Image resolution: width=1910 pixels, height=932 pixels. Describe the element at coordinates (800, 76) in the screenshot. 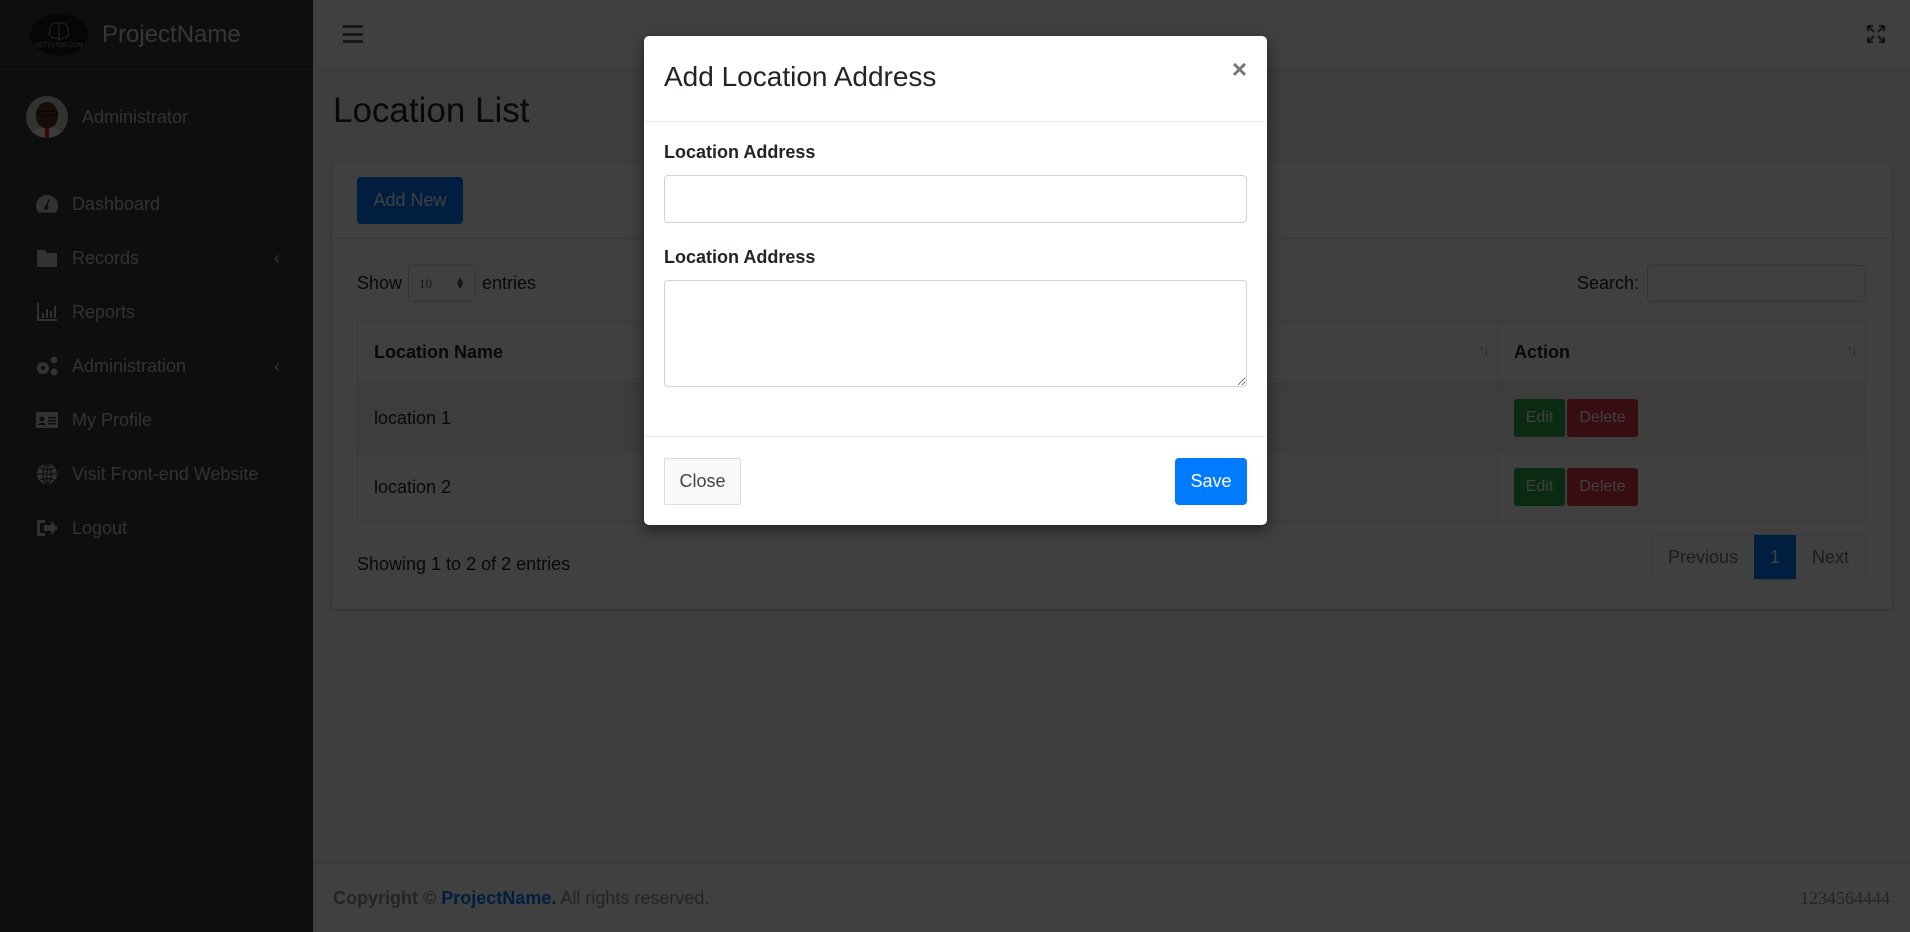

I see `modal-title: Add Location Address` at that location.